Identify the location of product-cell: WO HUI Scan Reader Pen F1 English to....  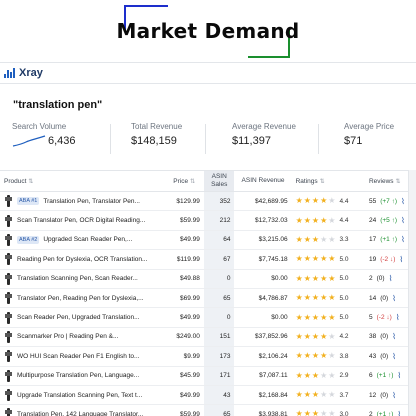
(85, 356).